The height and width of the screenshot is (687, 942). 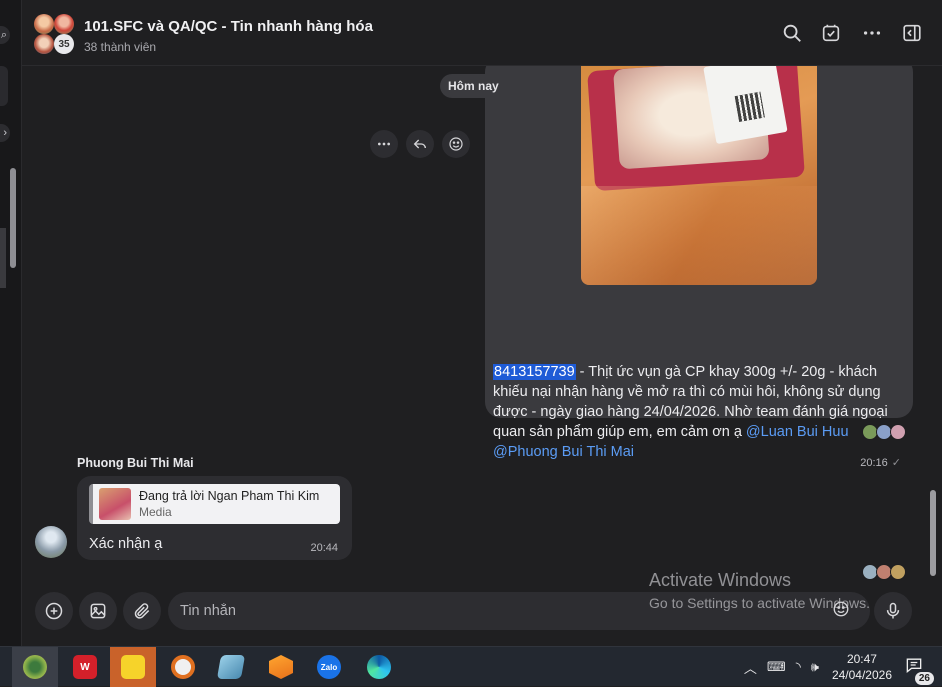 I want to click on wifi-icon: ◝, so click(x=798, y=667).